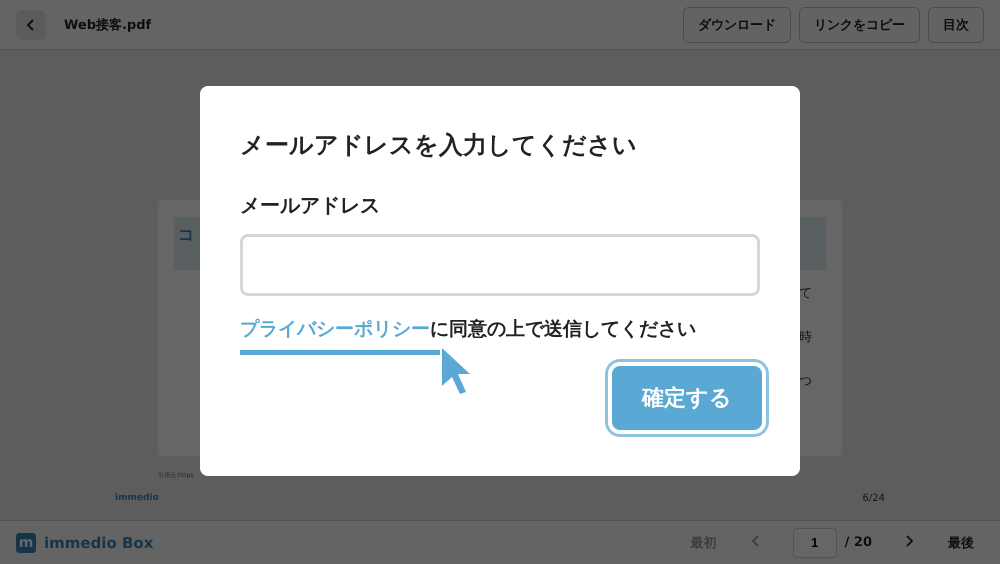  I want to click on chevron-left-icon, so click(755, 541).